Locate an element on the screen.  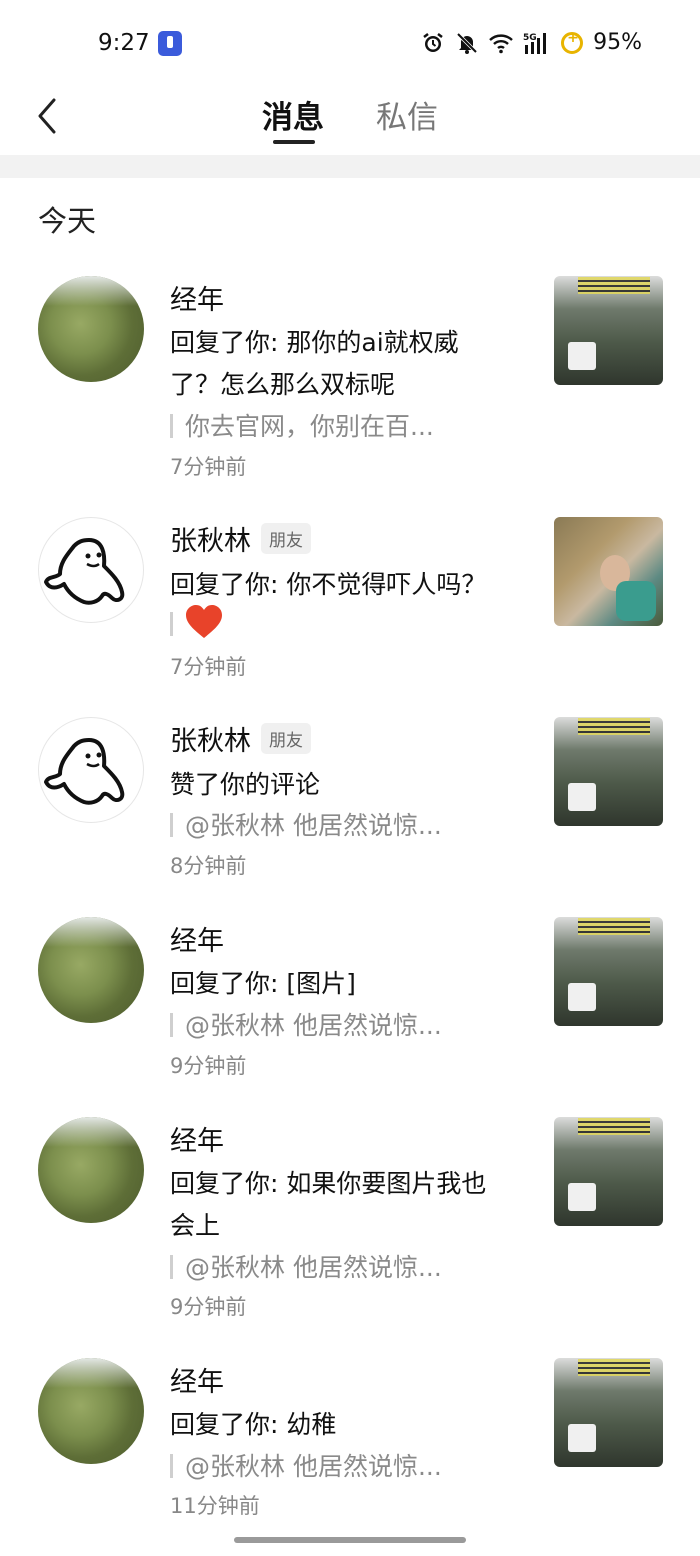
quoted-comment is located at coordinates (196, 622).